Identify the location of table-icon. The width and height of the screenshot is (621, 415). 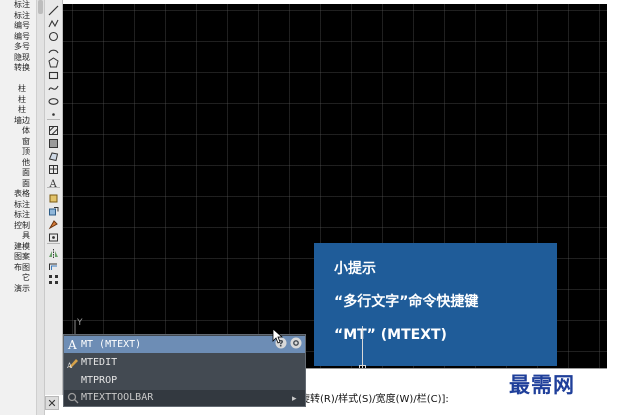
(53, 169).